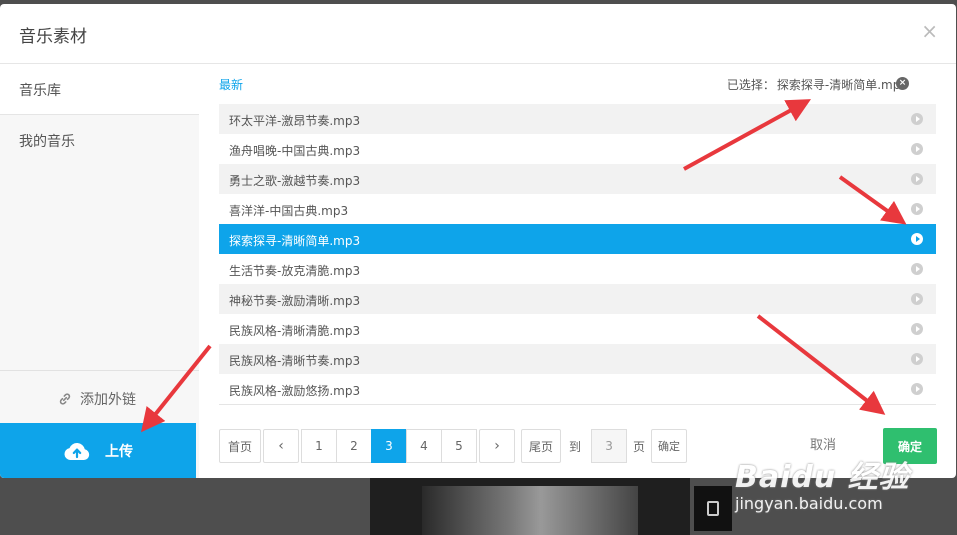 This screenshot has width=957, height=535. I want to click on track-name: 生活节奏-放克清脆.mp3, so click(295, 271).